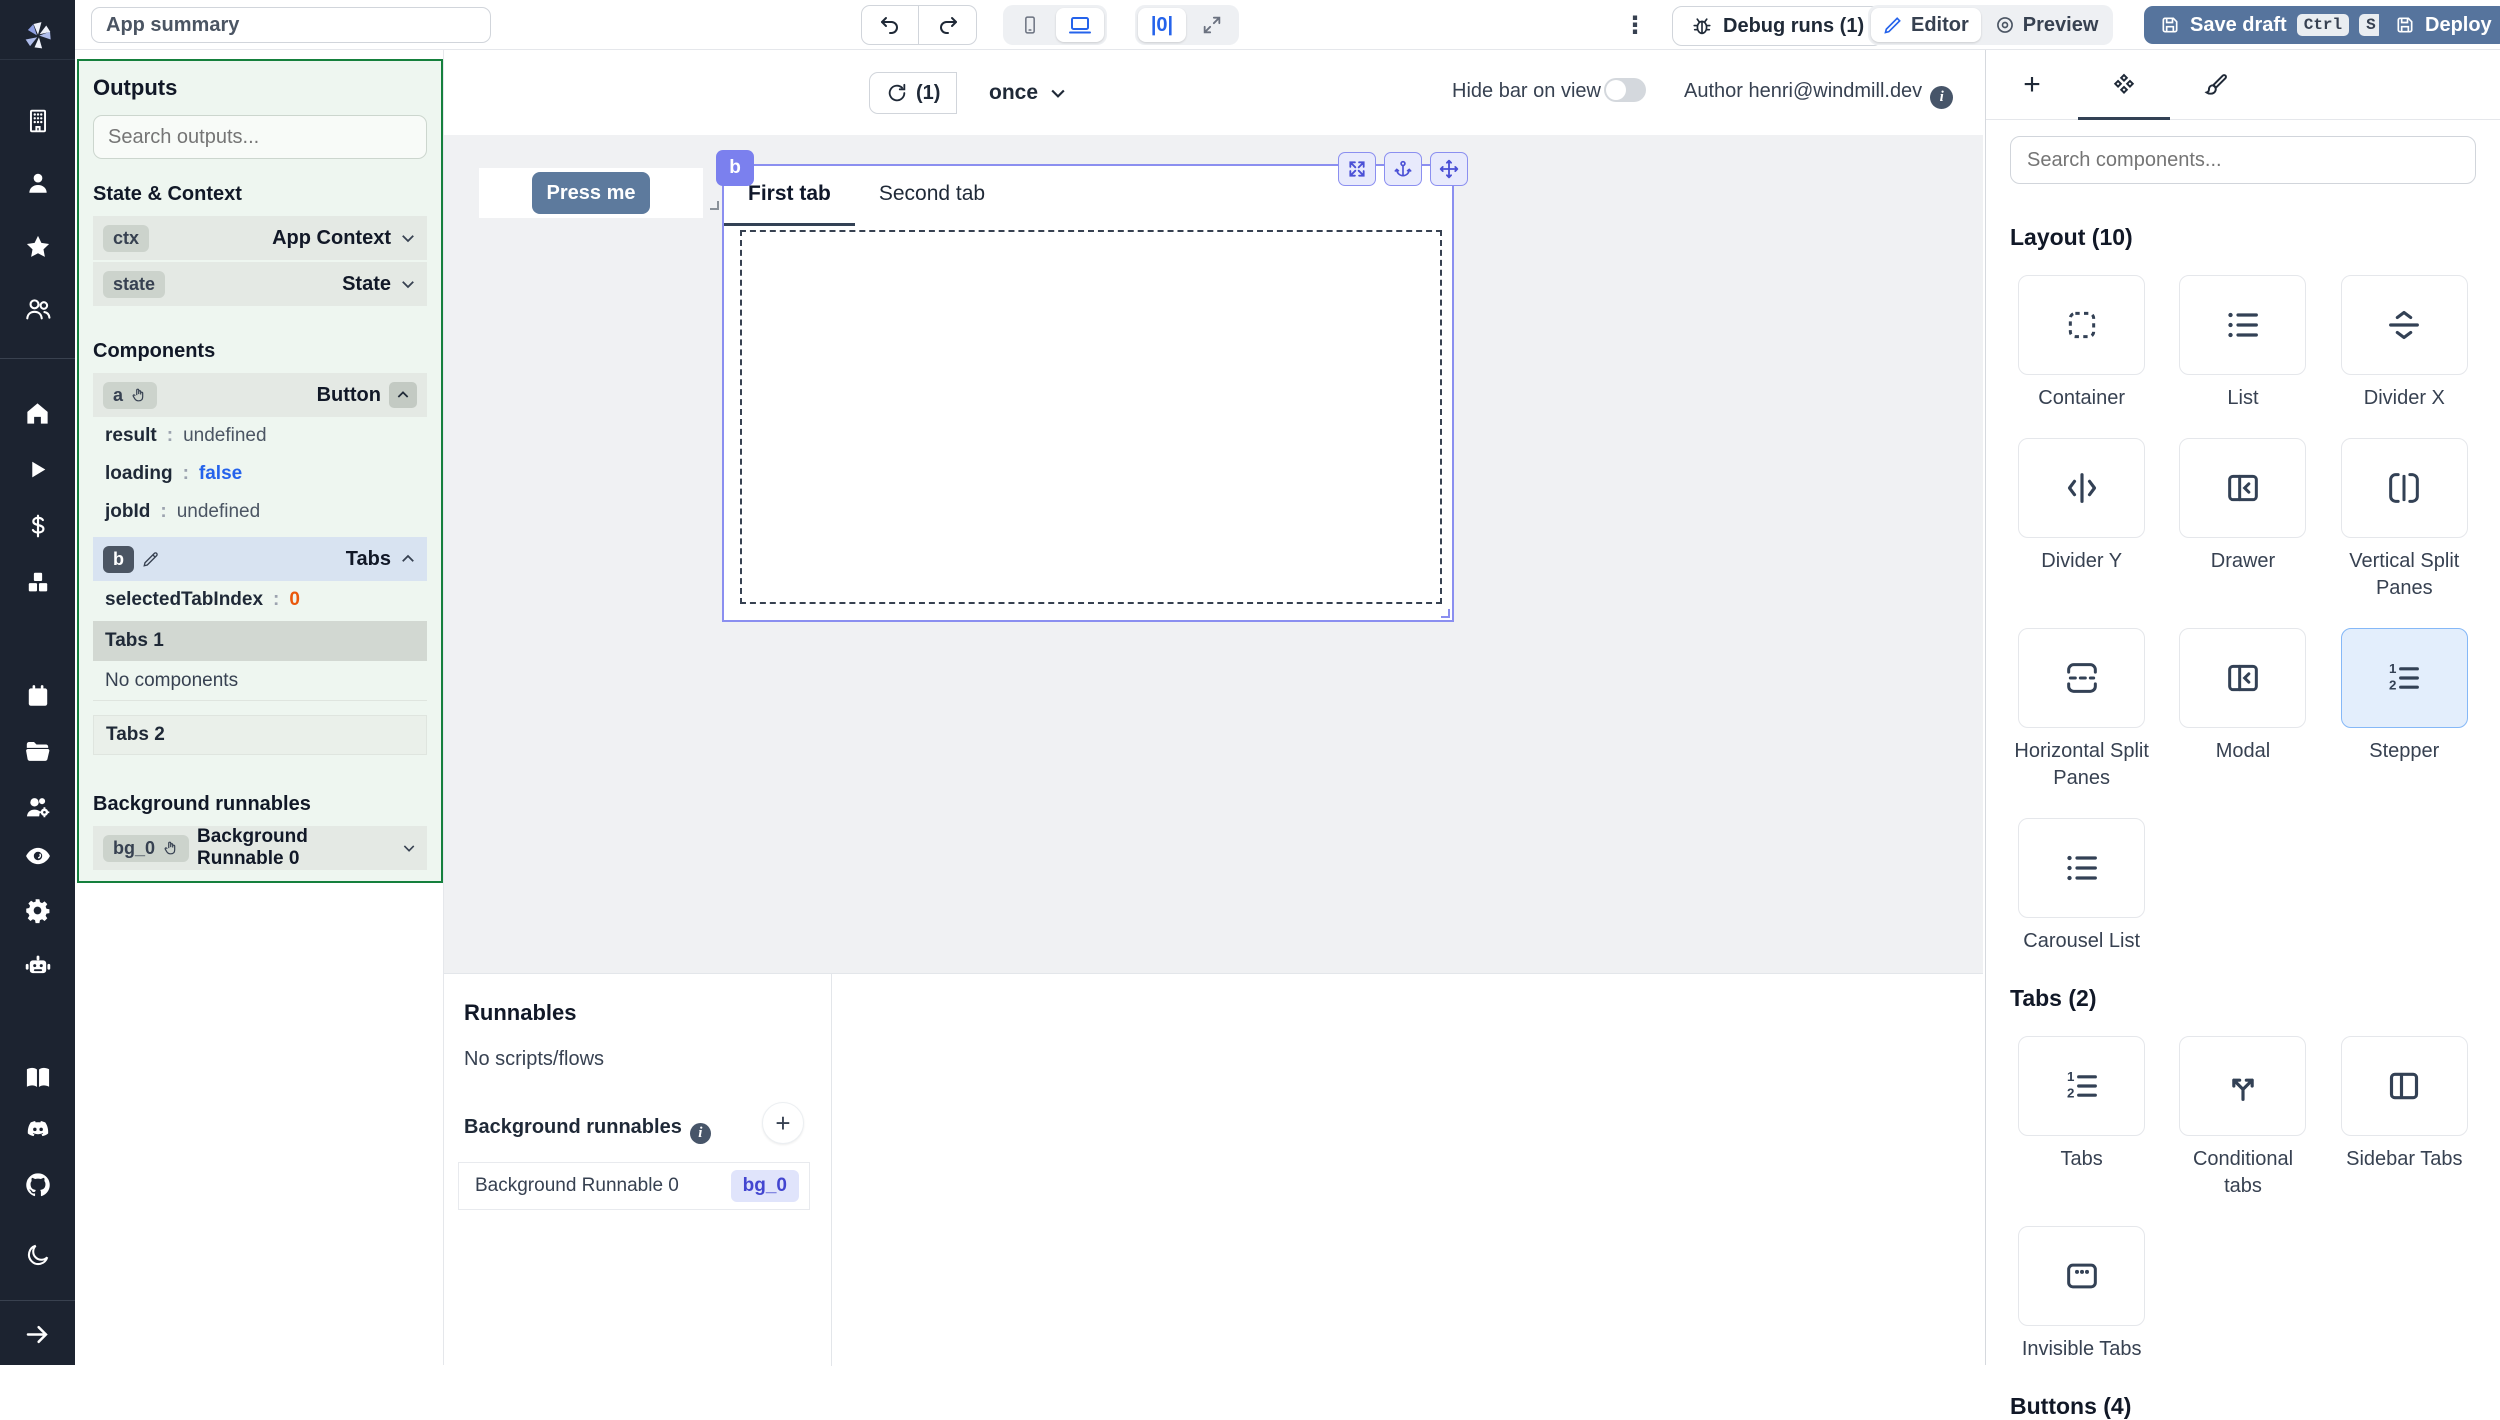 This screenshot has width=2500, height=1420. Describe the element at coordinates (37, 247) in the screenshot. I see `favorites-star-icon` at that location.